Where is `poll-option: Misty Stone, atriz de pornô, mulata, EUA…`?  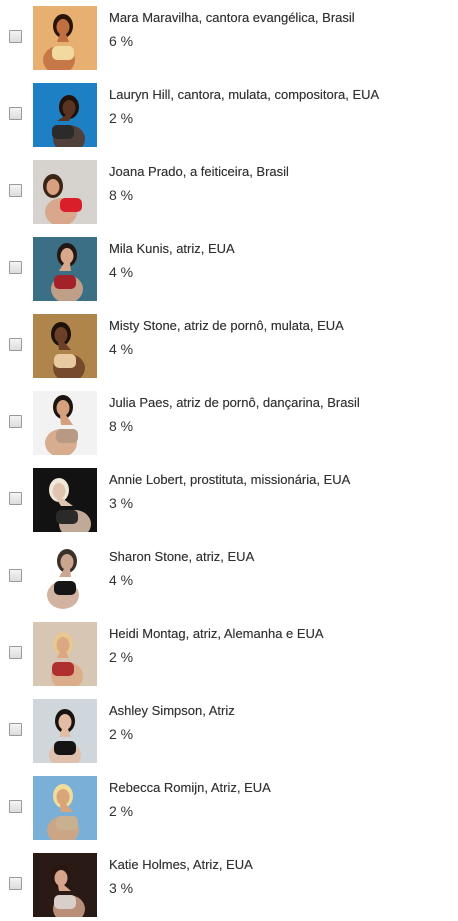 poll-option: Misty Stone, atriz de pornô, mulata, EUA… is located at coordinates (229, 347).